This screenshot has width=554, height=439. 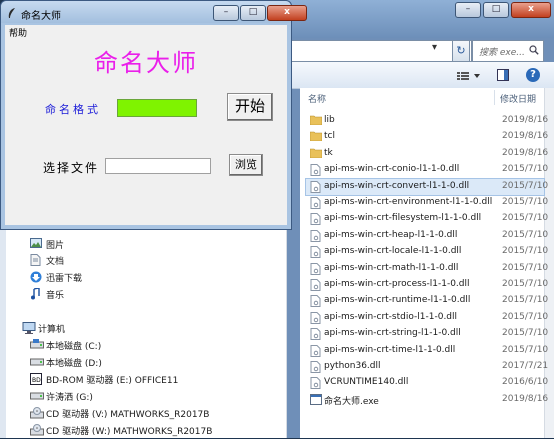 What do you see at coordinates (317, 98) in the screenshot?
I see `column-name: 名称` at bounding box center [317, 98].